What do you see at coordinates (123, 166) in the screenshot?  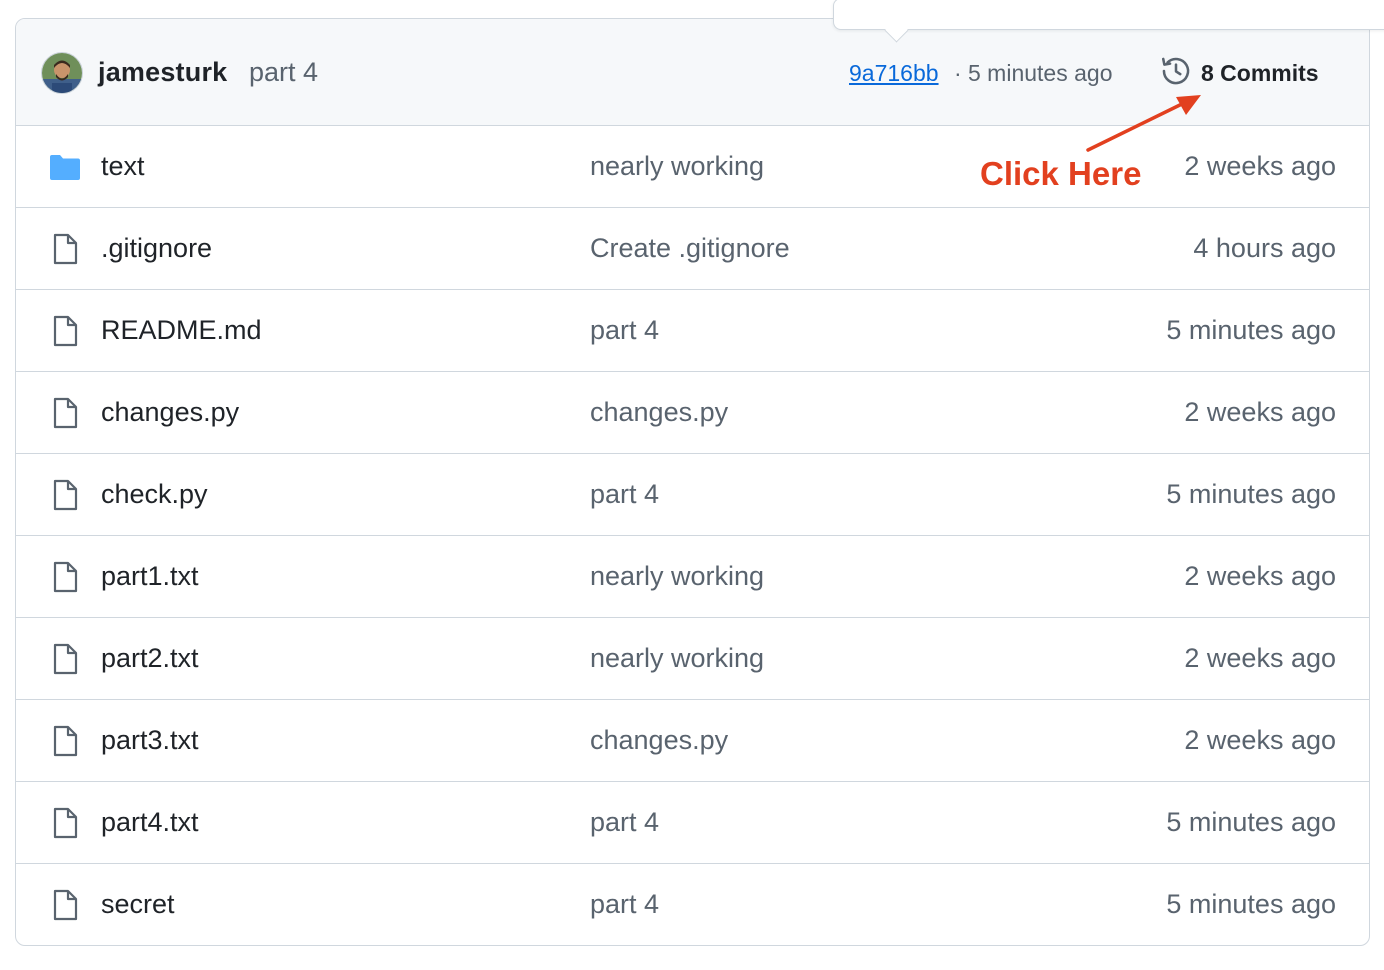 I see `file-name-link: text` at bounding box center [123, 166].